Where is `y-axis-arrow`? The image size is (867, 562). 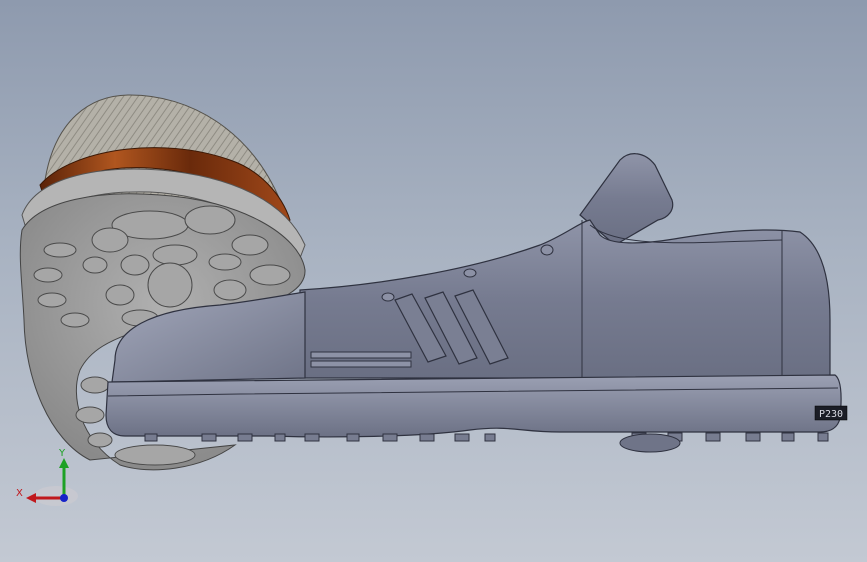 y-axis-arrow is located at coordinates (64, 463).